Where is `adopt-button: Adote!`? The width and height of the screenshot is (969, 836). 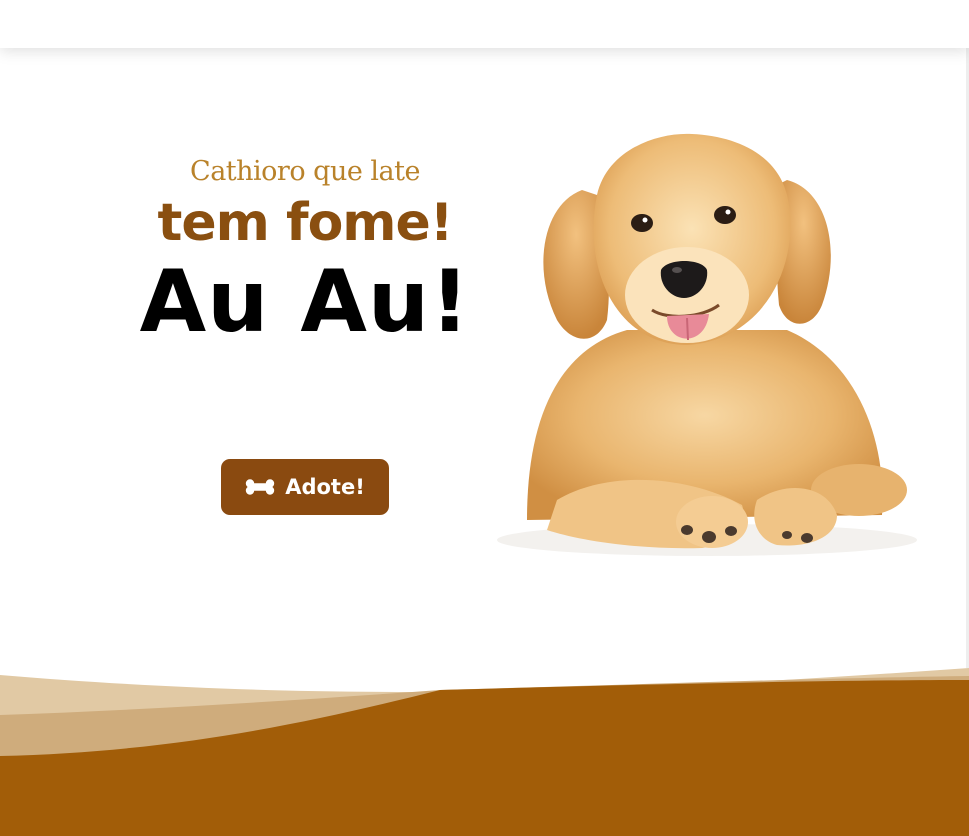 adopt-button: Adote! is located at coordinates (305, 487).